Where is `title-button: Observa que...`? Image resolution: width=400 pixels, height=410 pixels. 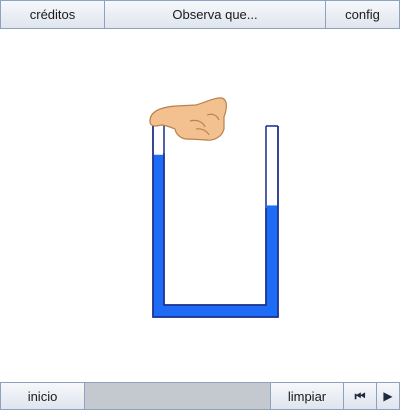 title-button: Observa que... is located at coordinates (215, 14).